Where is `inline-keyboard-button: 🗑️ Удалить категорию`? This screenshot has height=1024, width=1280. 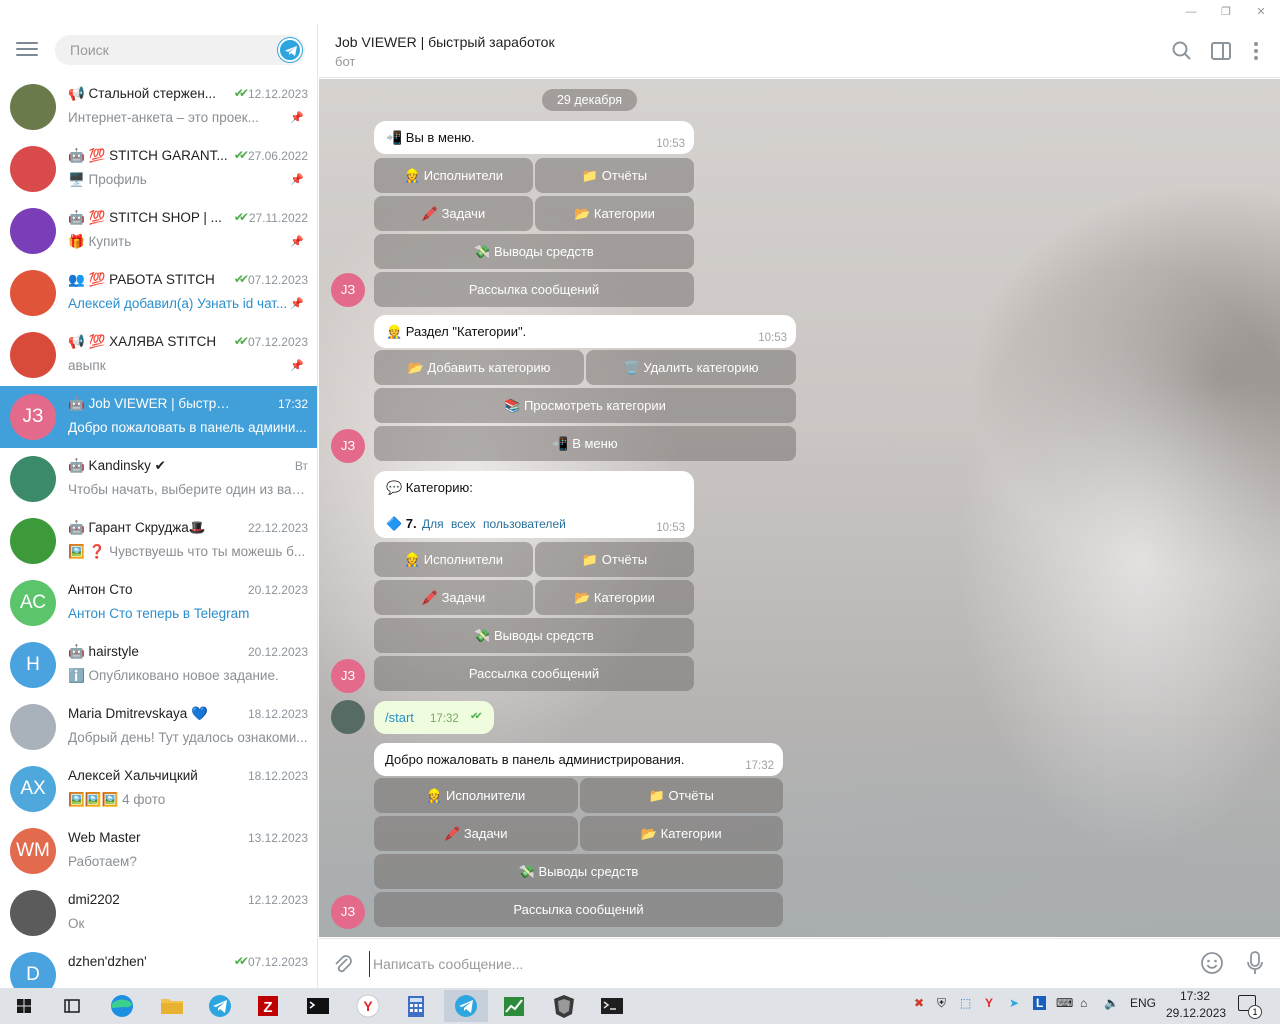
inline-keyboard-button: 🗑️ Удалить категорию is located at coordinates (691, 367).